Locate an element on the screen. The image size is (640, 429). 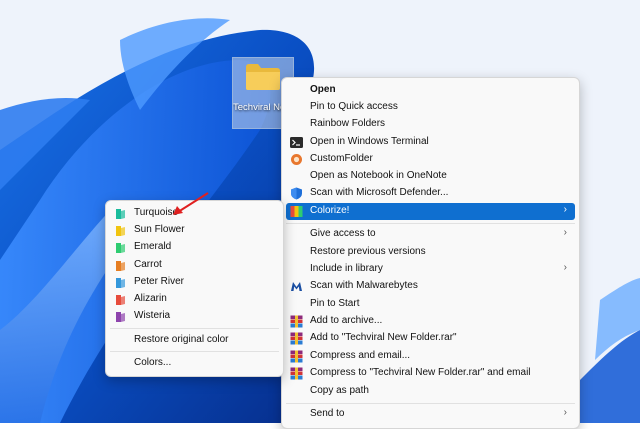
color-item-alizarin: Alizarin is located at coordinates (194, 299).